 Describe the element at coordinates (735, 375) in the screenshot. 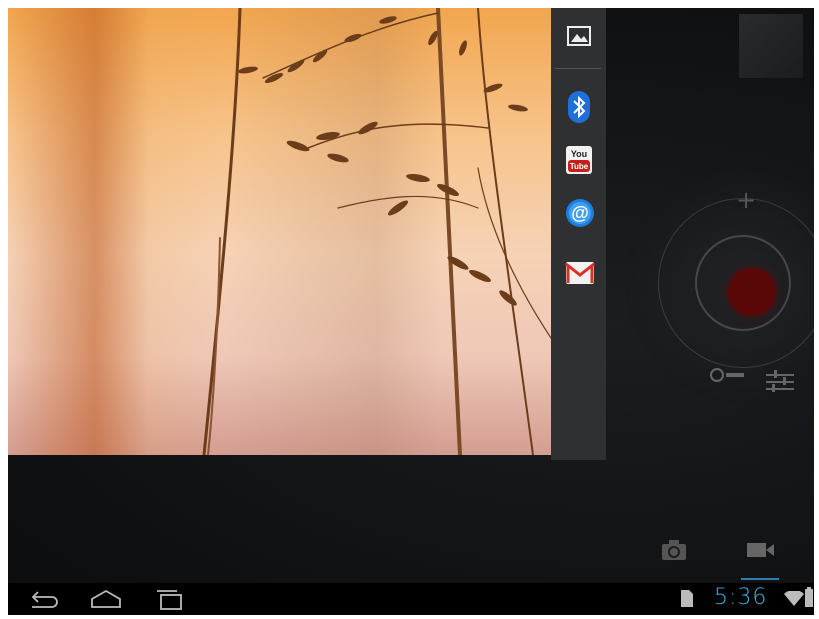

I see `minus-icon` at that location.